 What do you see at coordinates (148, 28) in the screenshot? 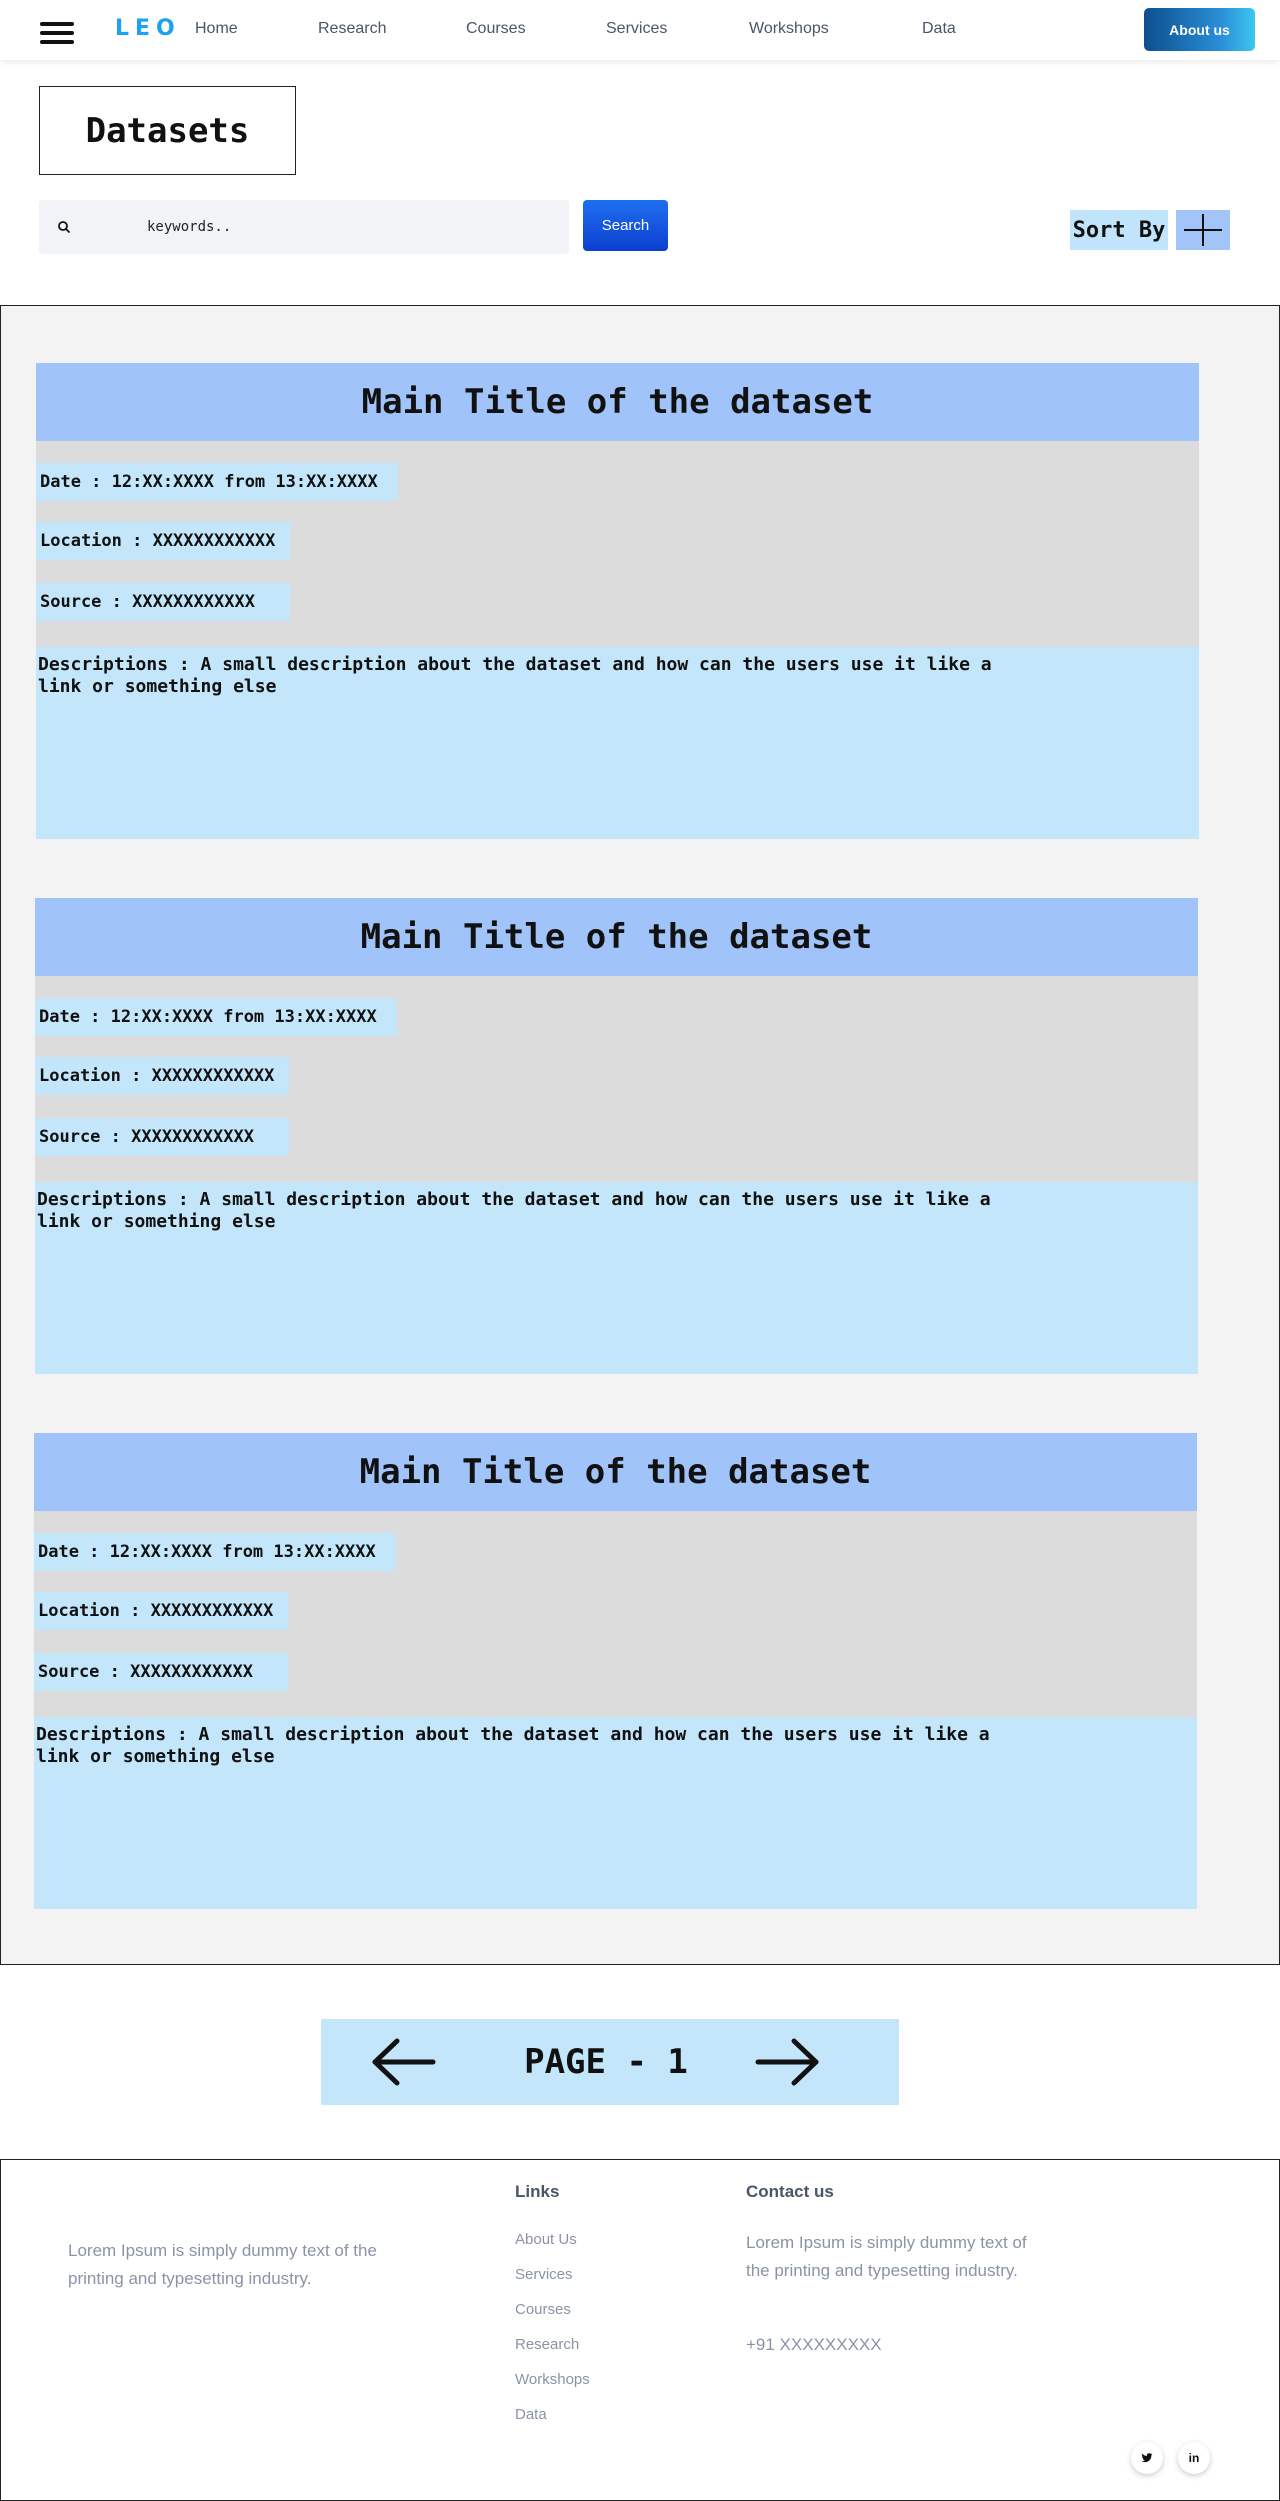
I see `site-logo: LEO` at bounding box center [148, 28].